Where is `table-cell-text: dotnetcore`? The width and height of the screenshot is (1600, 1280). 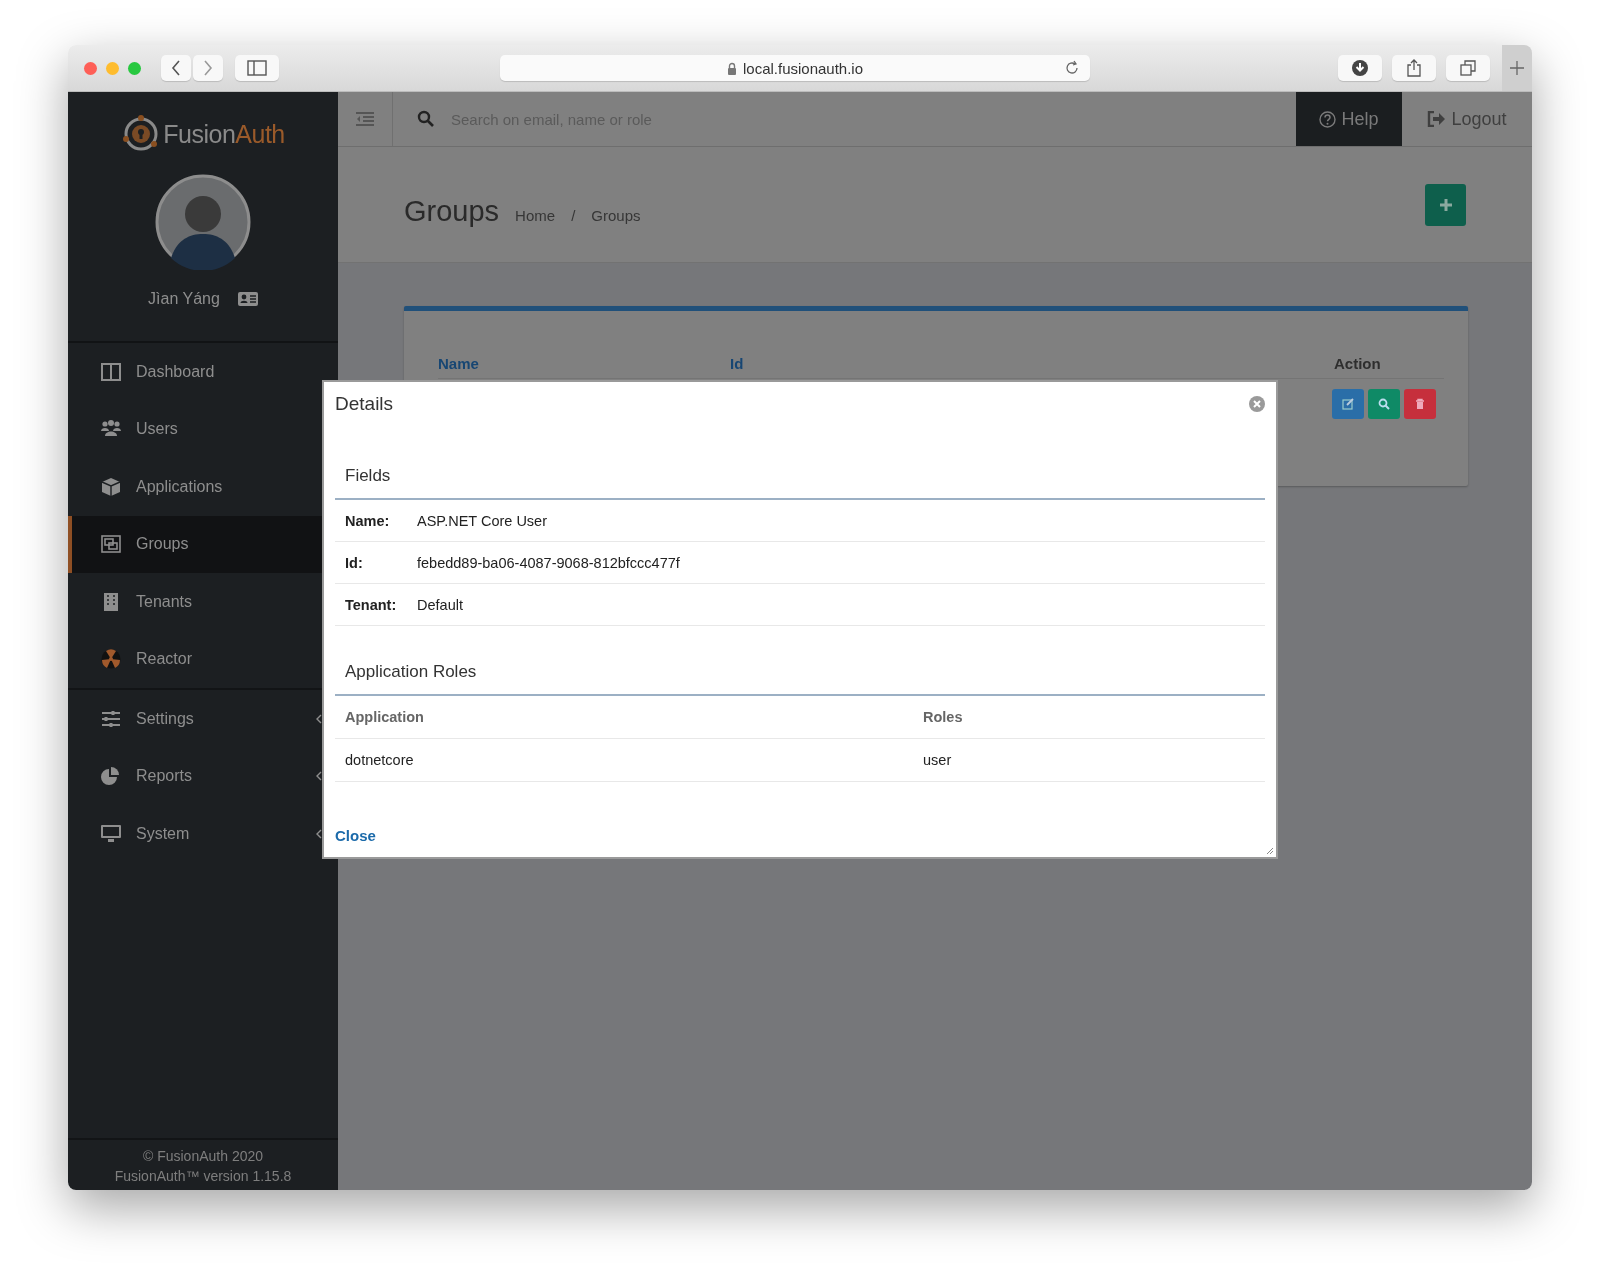 table-cell-text: dotnetcore is located at coordinates (380, 760).